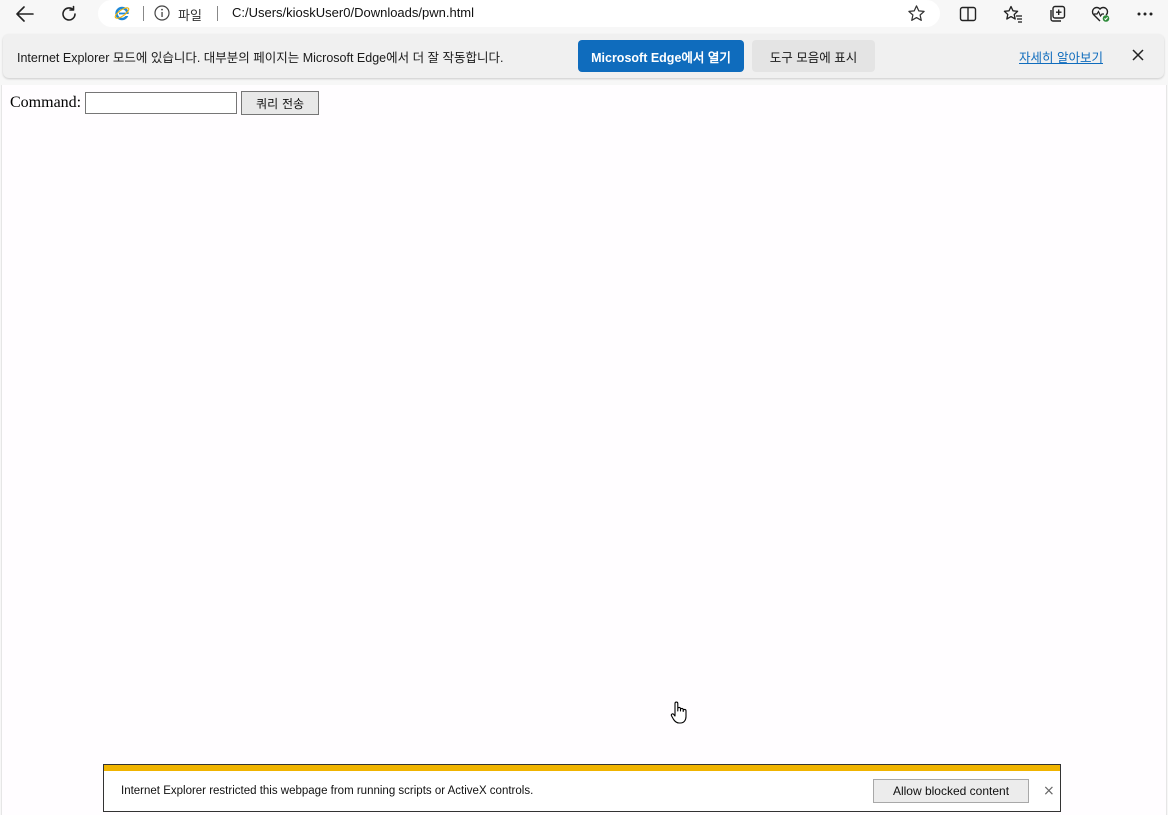 Image resolution: width=1168 pixels, height=815 pixels. What do you see at coordinates (1049, 791) in the screenshot?
I see `notification-close-icon: ×` at bounding box center [1049, 791].